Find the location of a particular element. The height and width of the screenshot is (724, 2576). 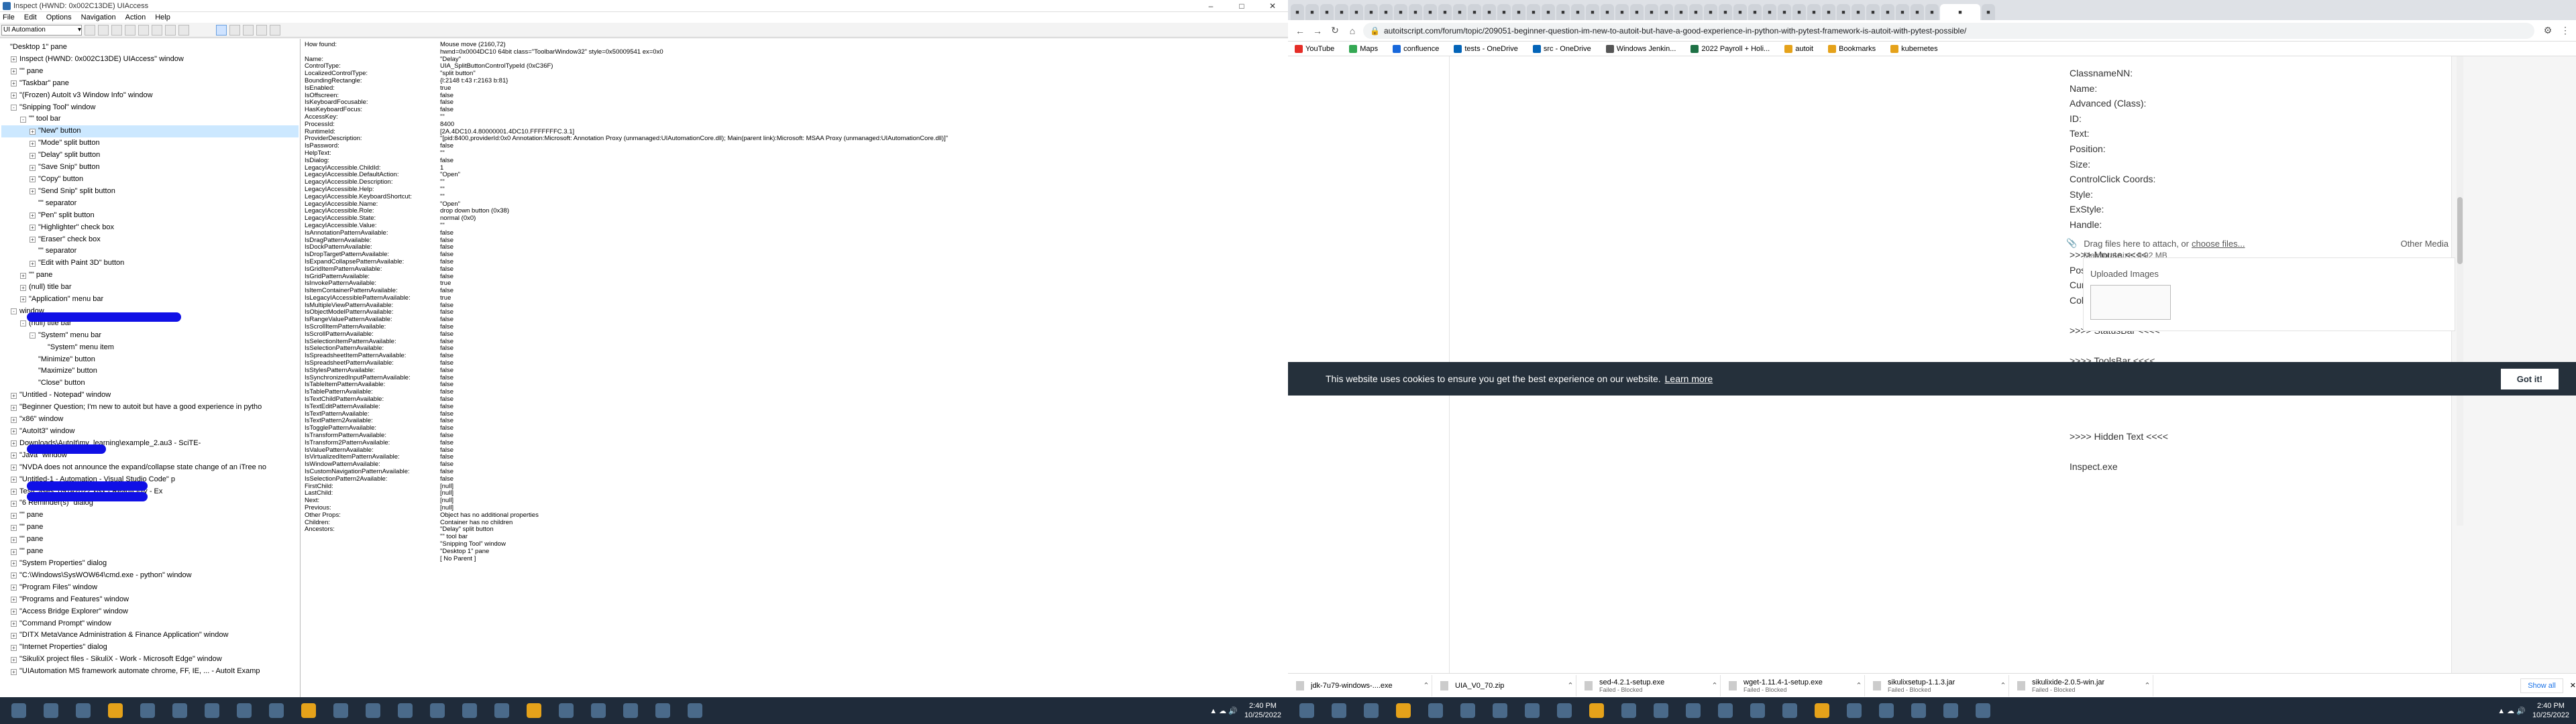

search-icon is located at coordinates (1339, 710).